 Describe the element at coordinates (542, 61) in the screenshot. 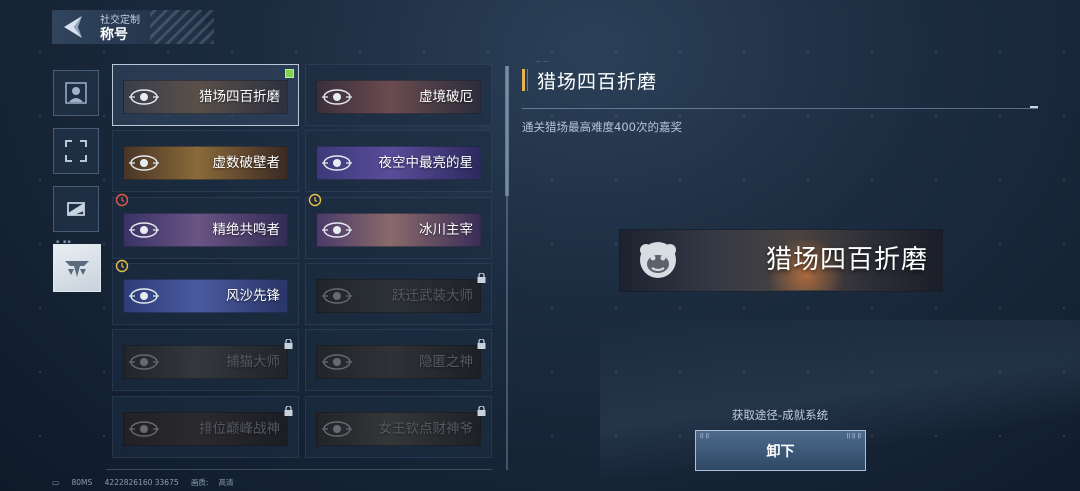

I see `detail-marker: — —` at that location.